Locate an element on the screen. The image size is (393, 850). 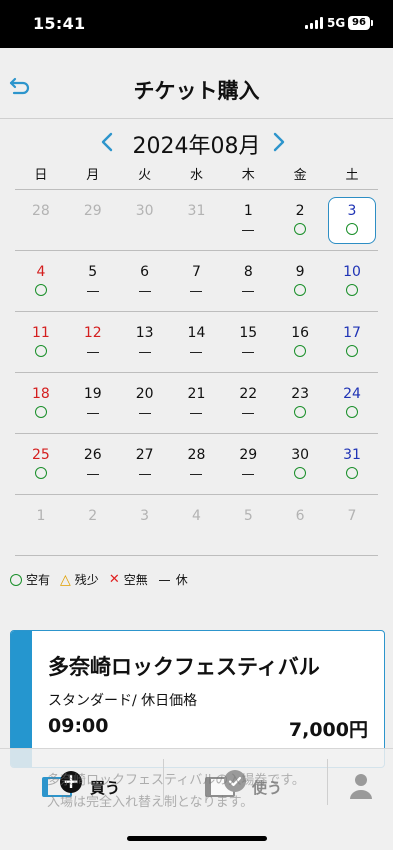
calendar-day: 26 is located at coordinates (93, 464).